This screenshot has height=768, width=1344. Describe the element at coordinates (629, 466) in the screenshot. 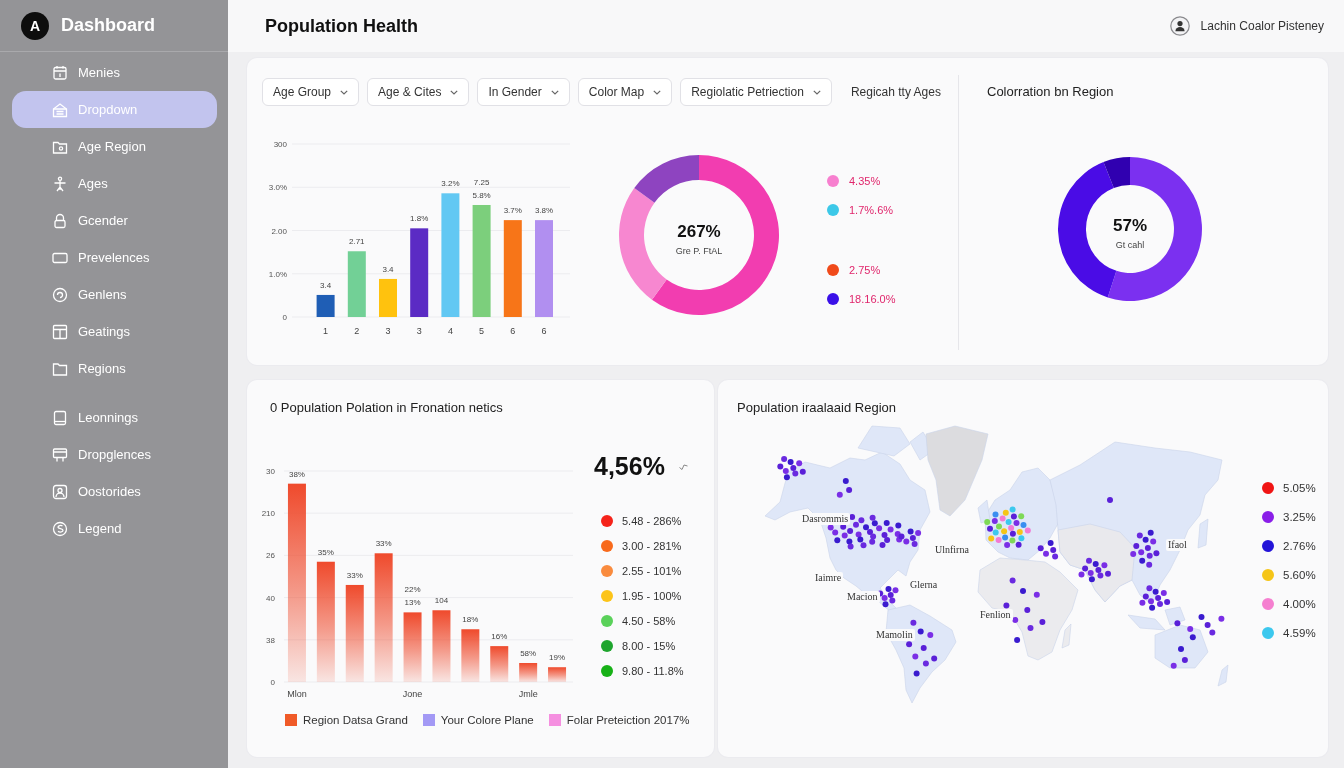

I see `headline-value: 4,56%` at that location.